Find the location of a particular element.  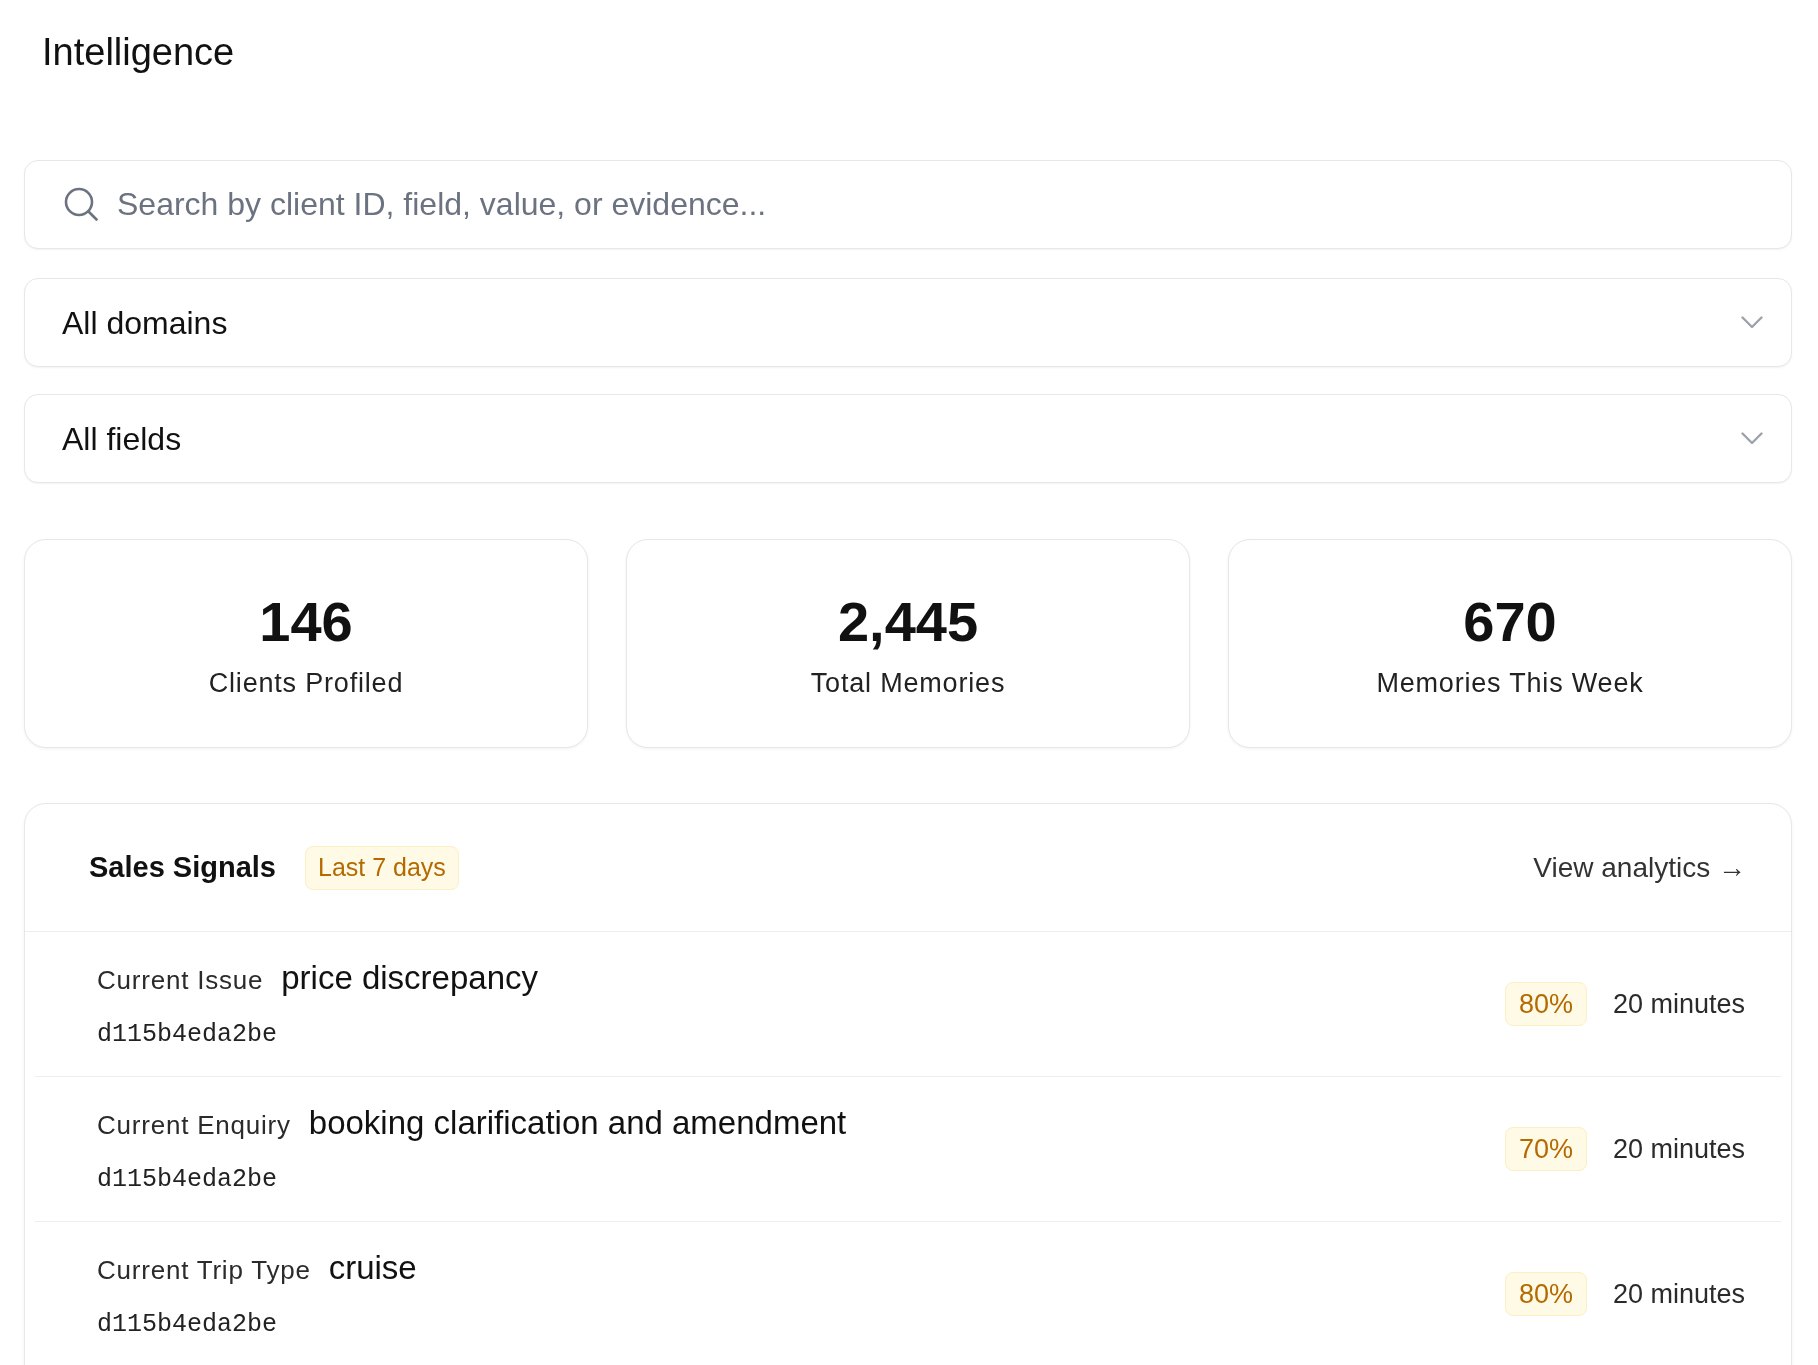

field-label: Current Enquiry is located at coordinates (194, 1125).